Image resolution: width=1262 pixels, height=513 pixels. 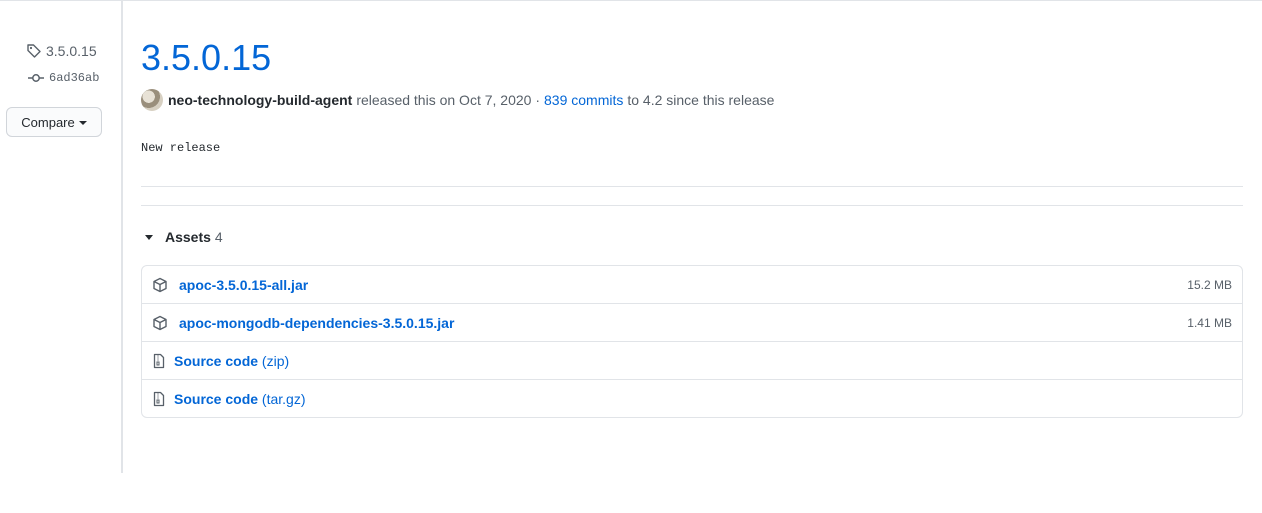 I want to click on assets-label: Assets, so click(x=188, y=237).